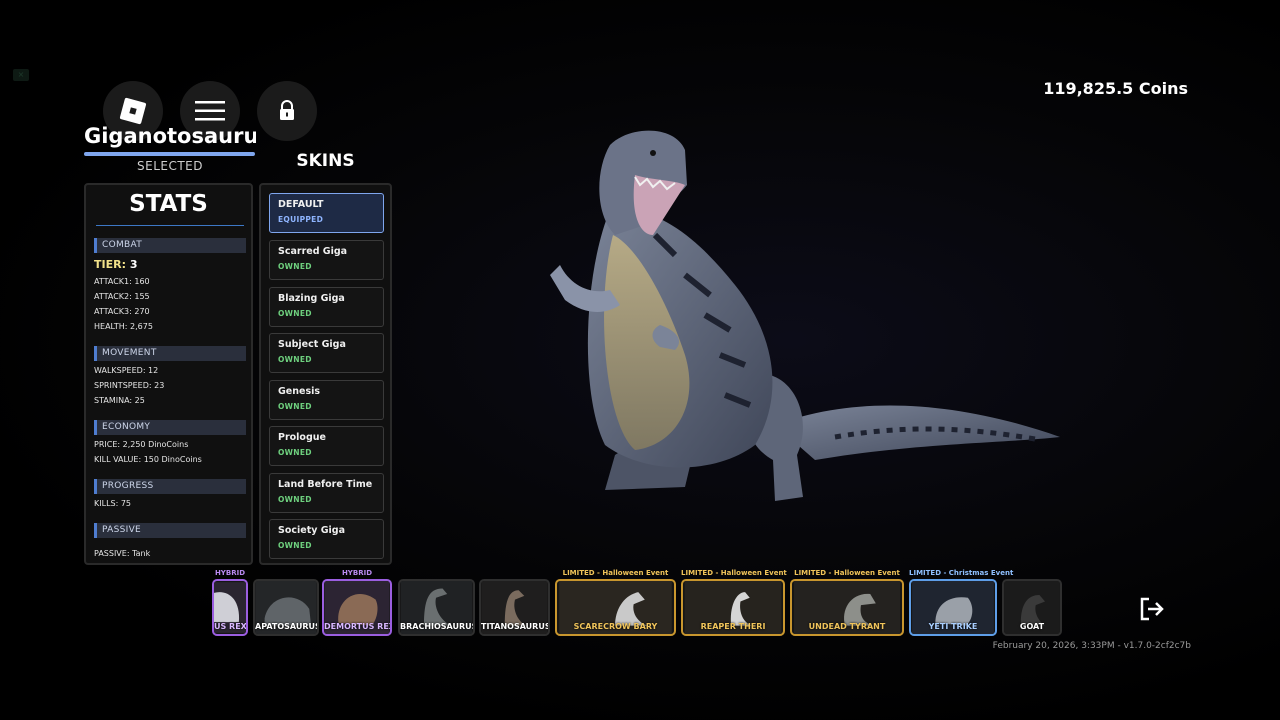  Describe the element at coordinates (847, 607) in the screenshot. I see `creature-card: UNDEAD TYRANT` at that location.